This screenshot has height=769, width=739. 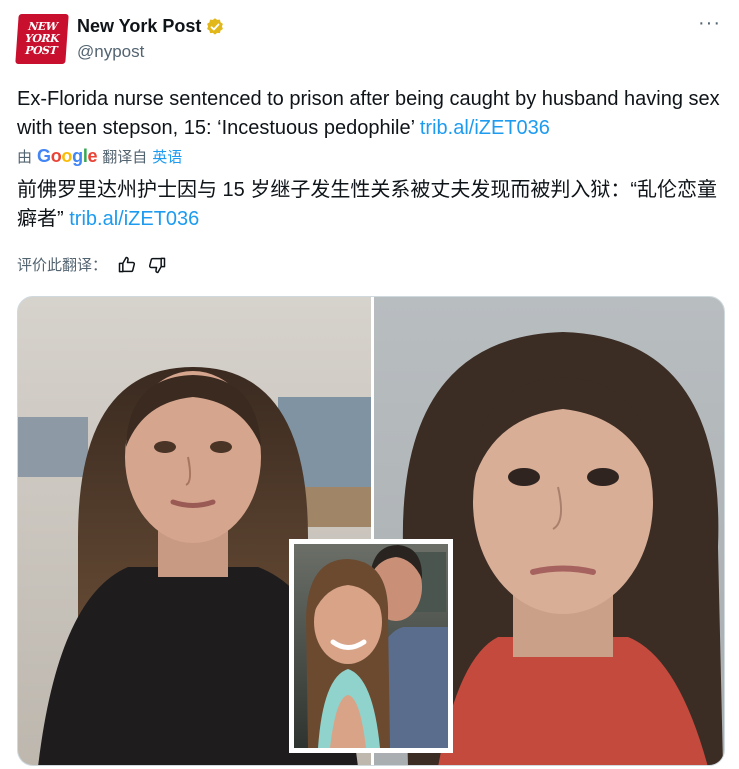 What do you see at coordinates (139, 26) in the screenshot?
I see `display-name: New York Post` at bounding box center [139, 26].